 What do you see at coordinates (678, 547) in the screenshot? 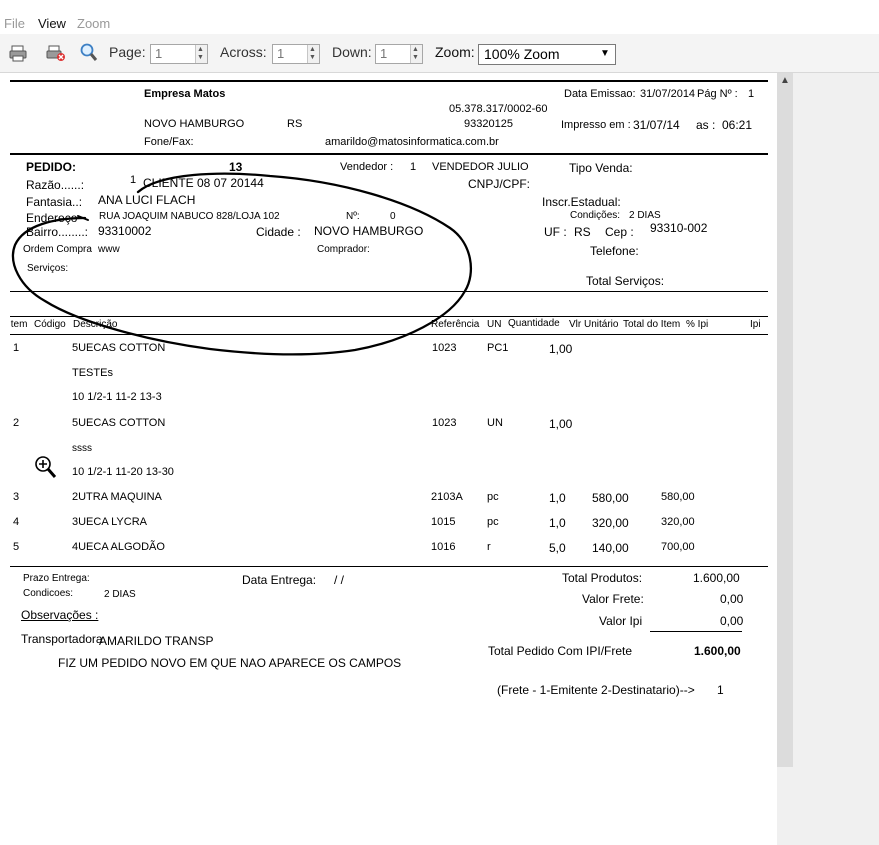
I see `row-total: 700,00` at bounding box center [678, 547].